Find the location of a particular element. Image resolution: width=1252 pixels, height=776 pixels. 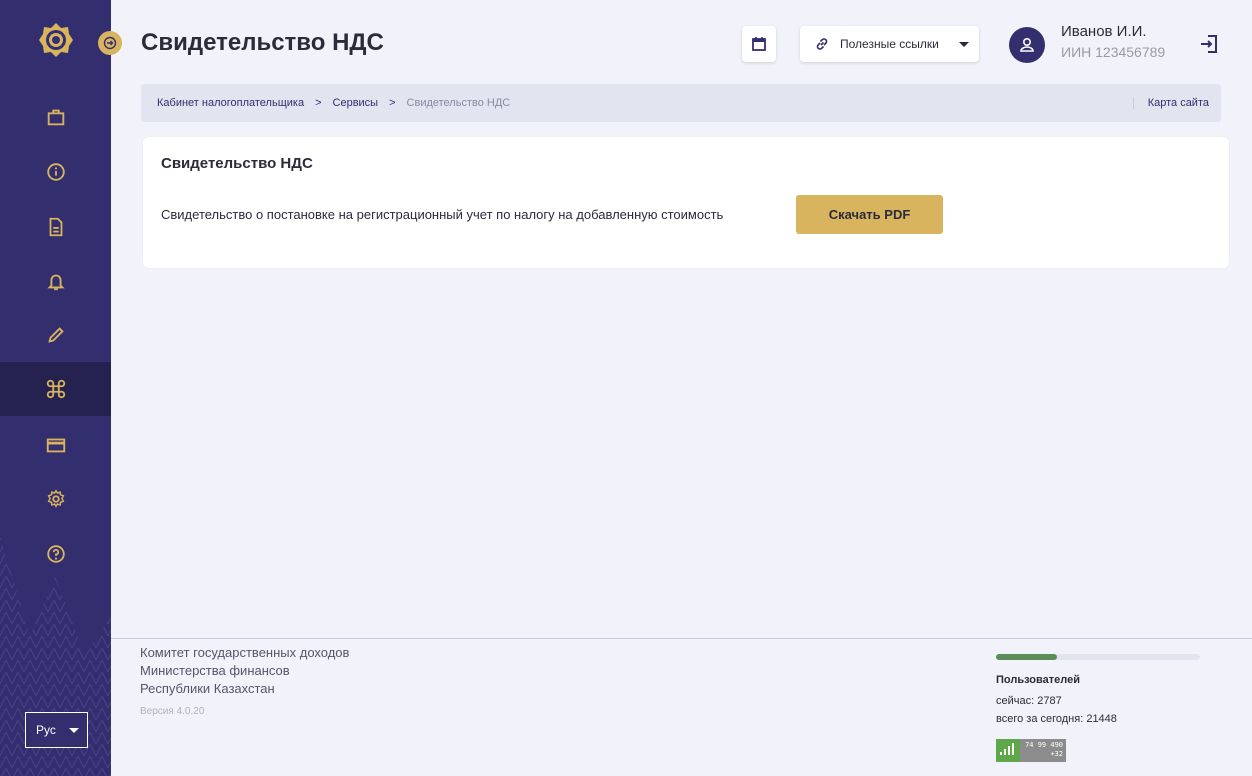

sidebar-toggle-button is located at coordinates (110, 43).